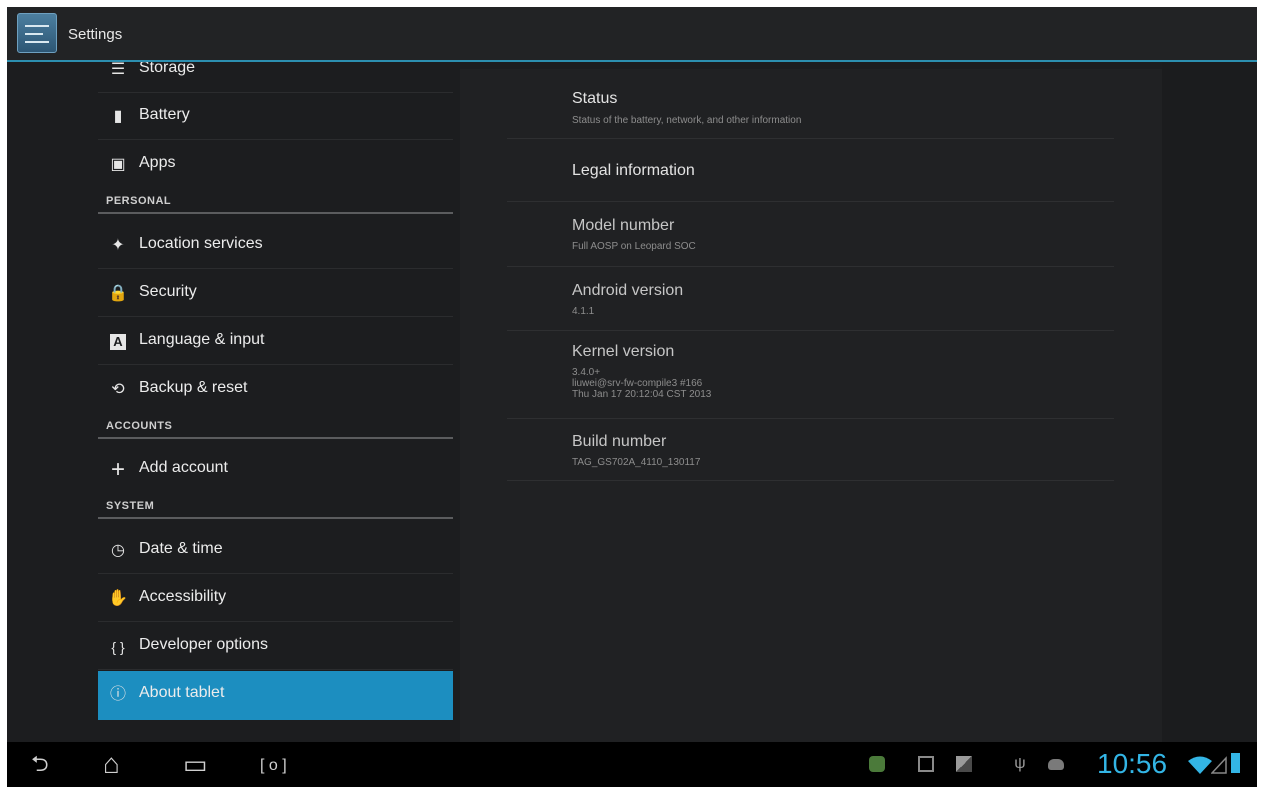  Describe the element at coordinates (636, 462) in the screenshot. I see `pref-value: TAG_GS702A_4110_130117` at that location.